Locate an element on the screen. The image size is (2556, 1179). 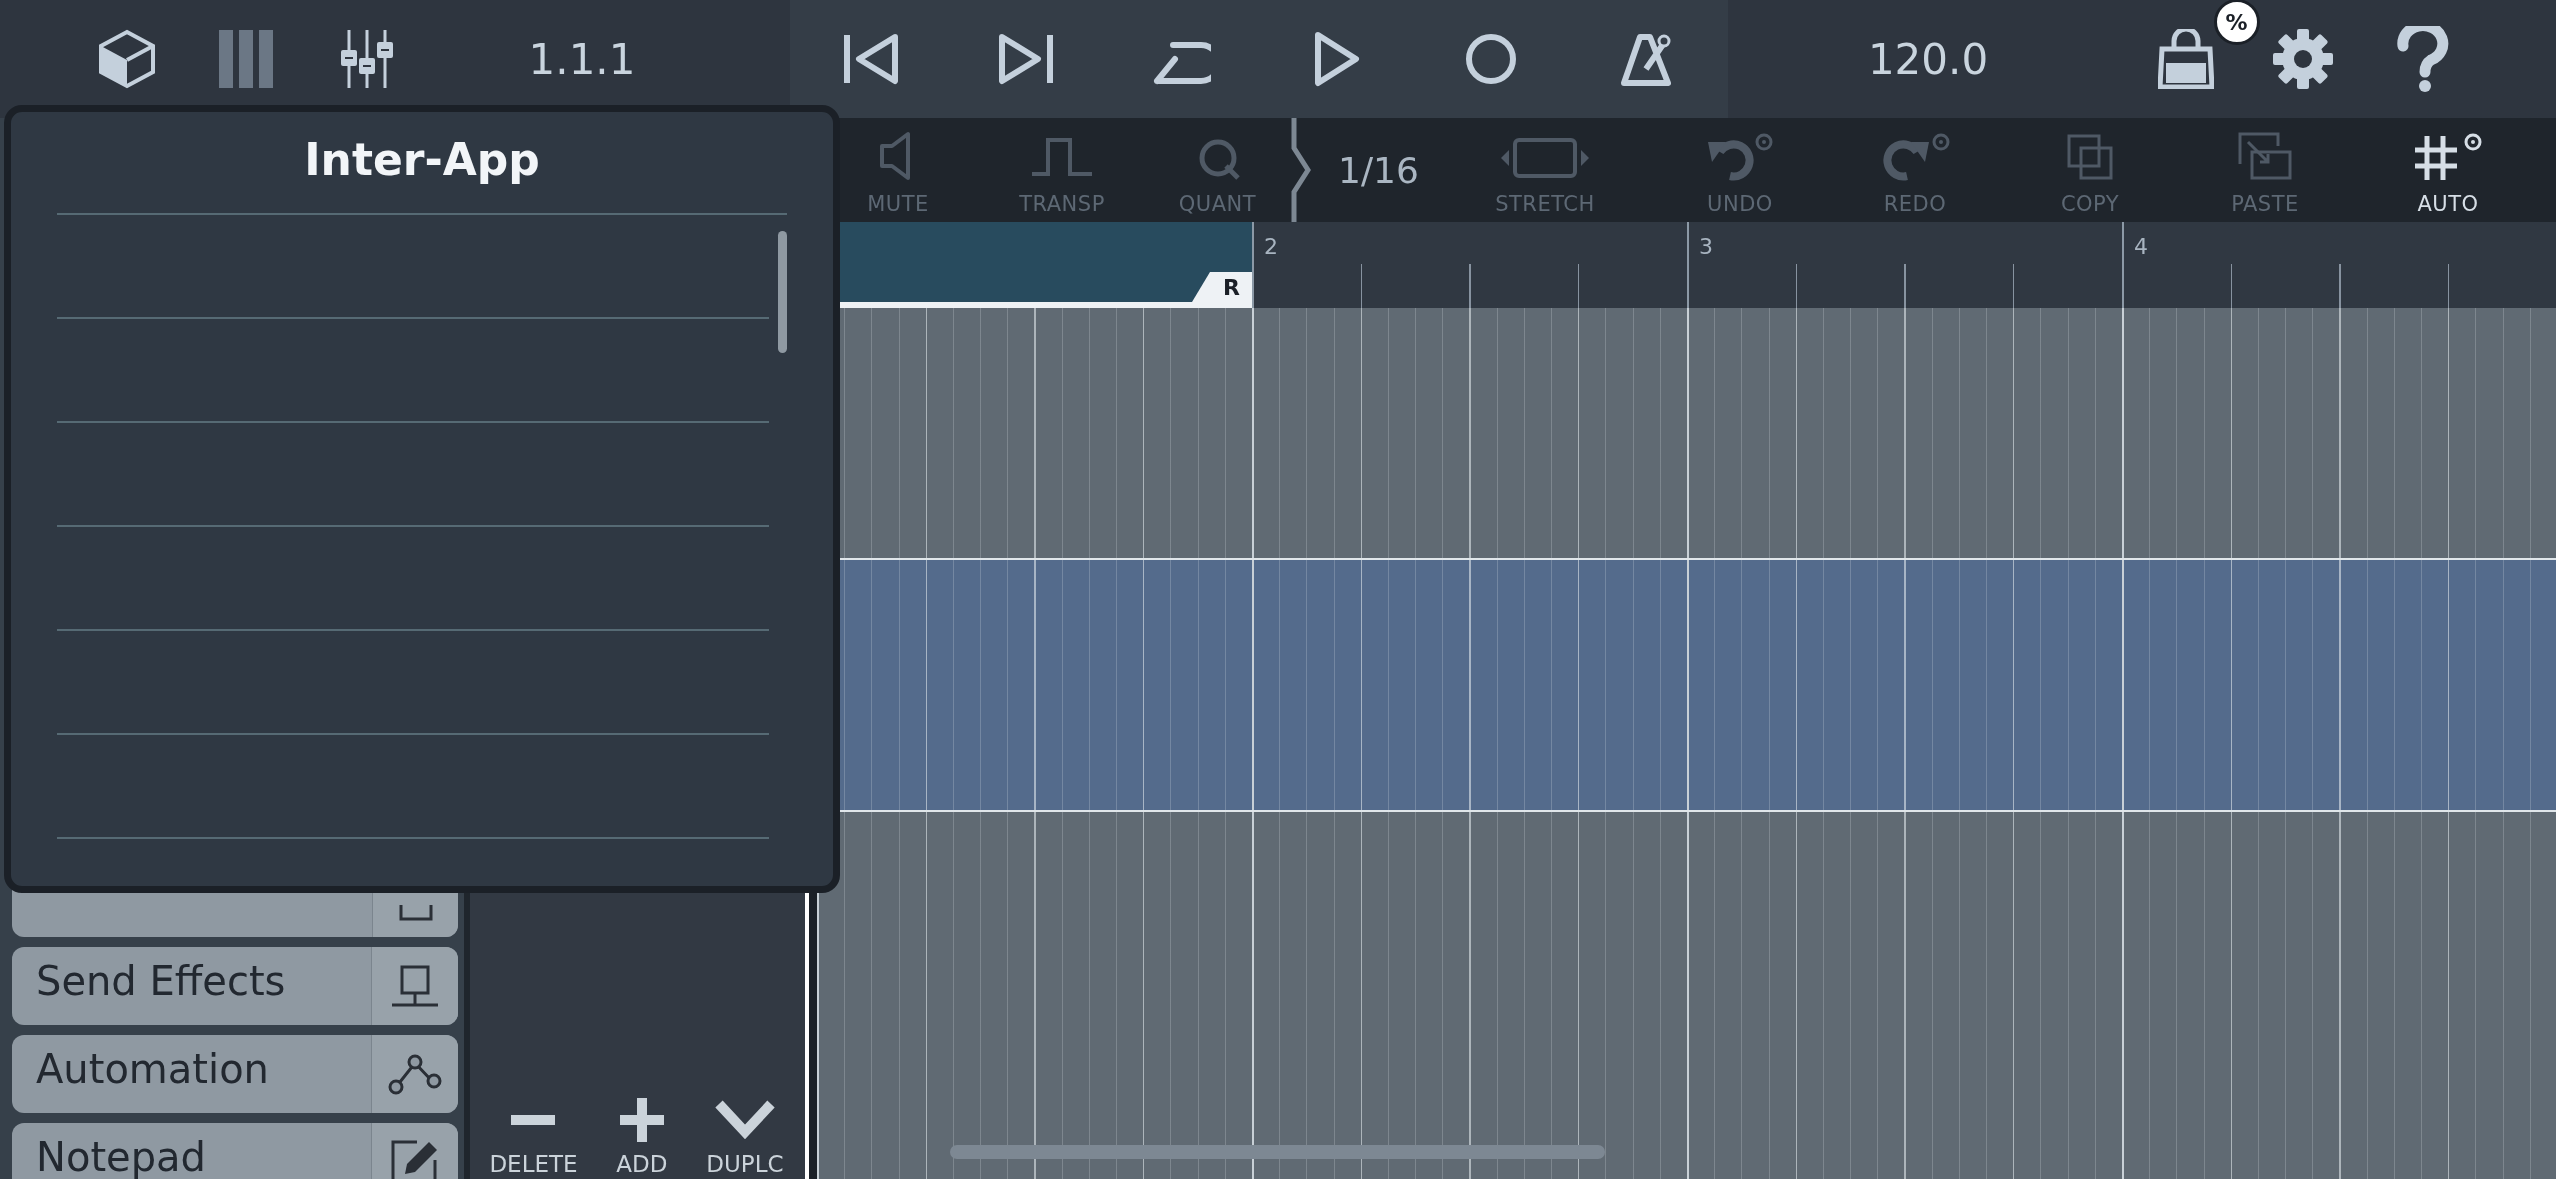
panel-icon is located at coordinates (415, 913).